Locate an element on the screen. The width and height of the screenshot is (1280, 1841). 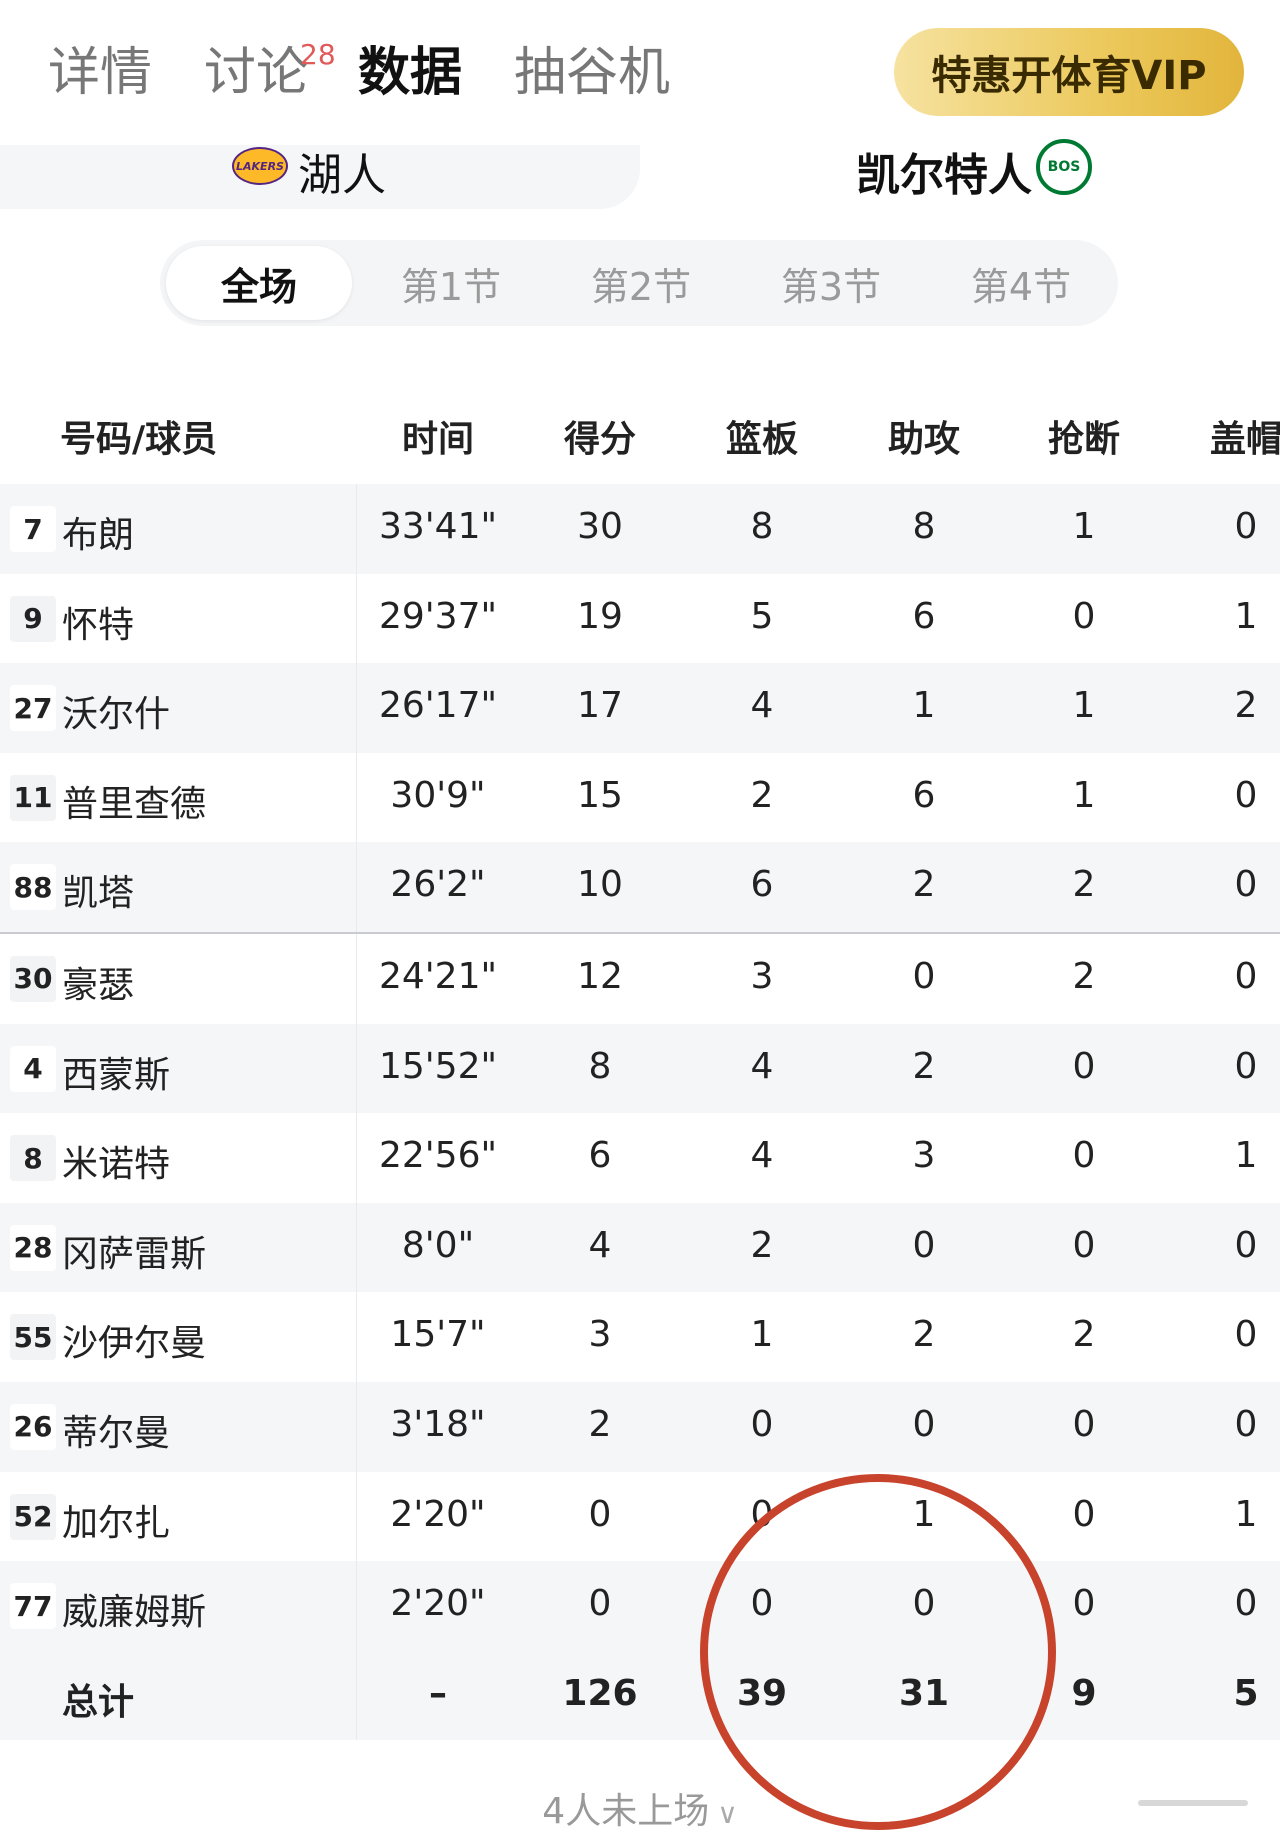
player-name: 西蒙斯 is located at coordinates (116, 1072).